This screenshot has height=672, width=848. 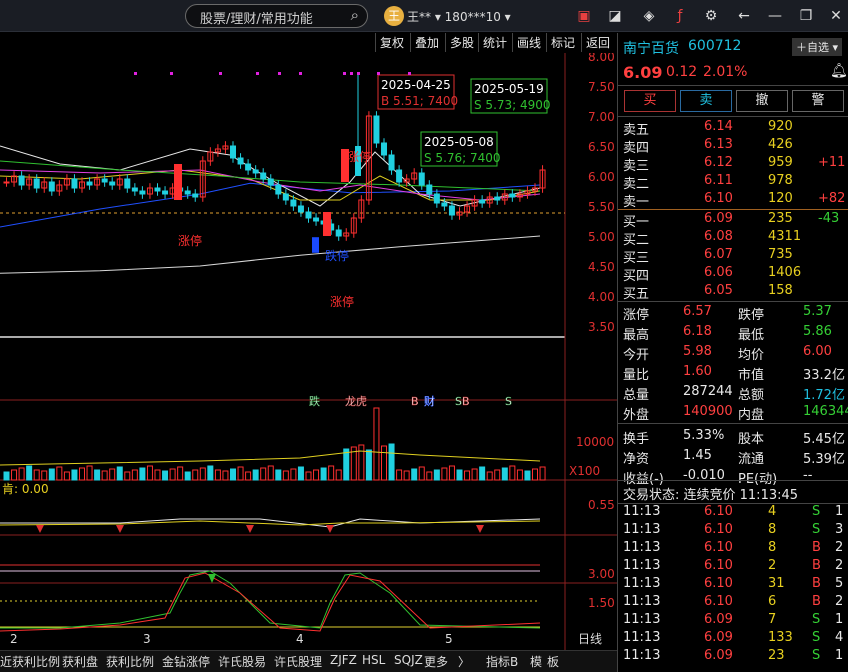 What do you see at coordinates (824, 439) in the screenshot?
I see `stat-v2: 5.45亿` at bounding box center [824, 439].